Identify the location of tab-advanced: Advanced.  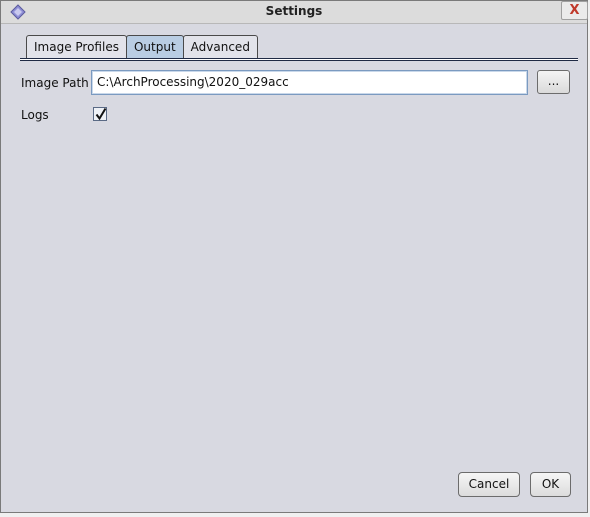
(220, 46).